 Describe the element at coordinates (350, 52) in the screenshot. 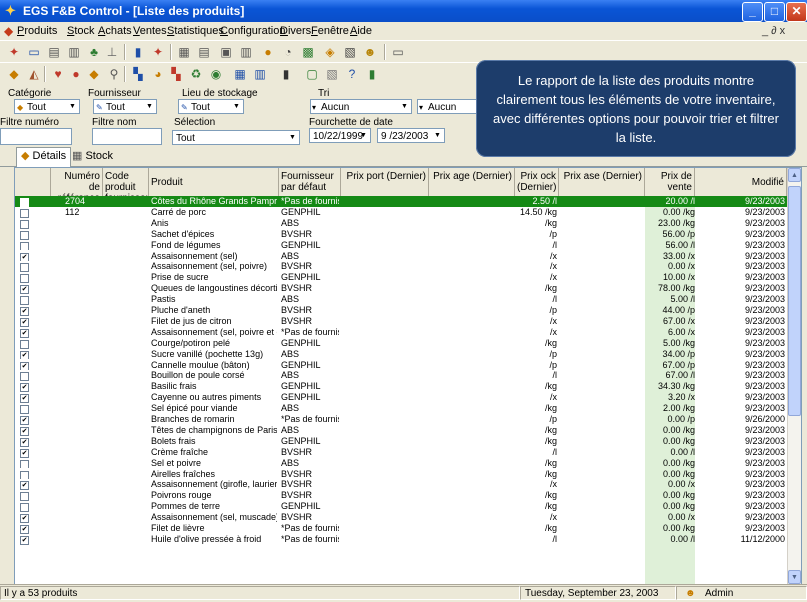

I see `print-icon: ▧` at that location.